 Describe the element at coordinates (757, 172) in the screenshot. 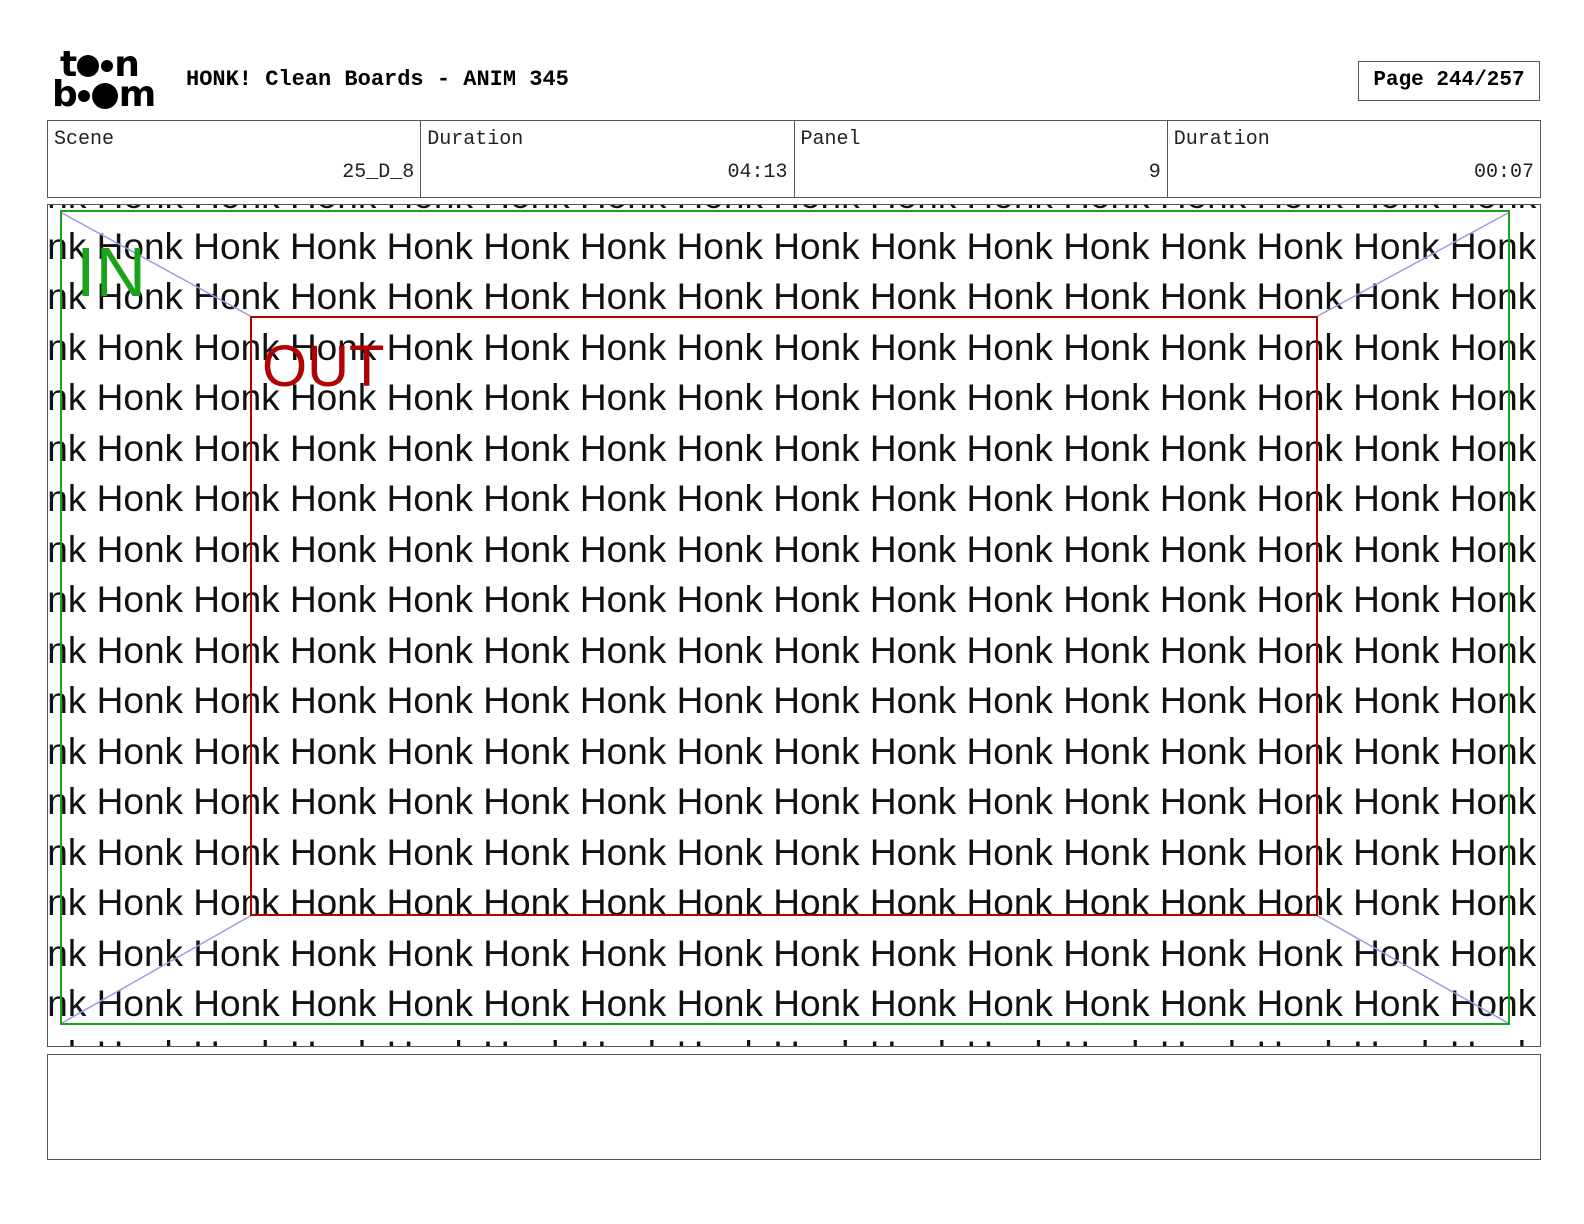

I see `scene-duration-value: 04:13` at that location.